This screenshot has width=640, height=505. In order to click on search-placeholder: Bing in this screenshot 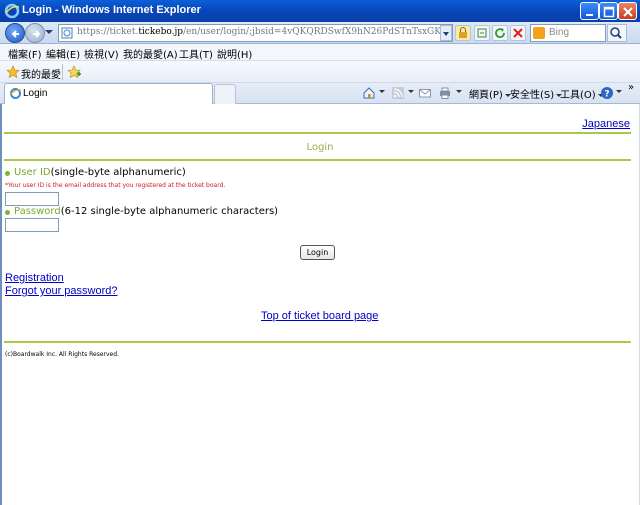, I will do `click(559, 32)`.